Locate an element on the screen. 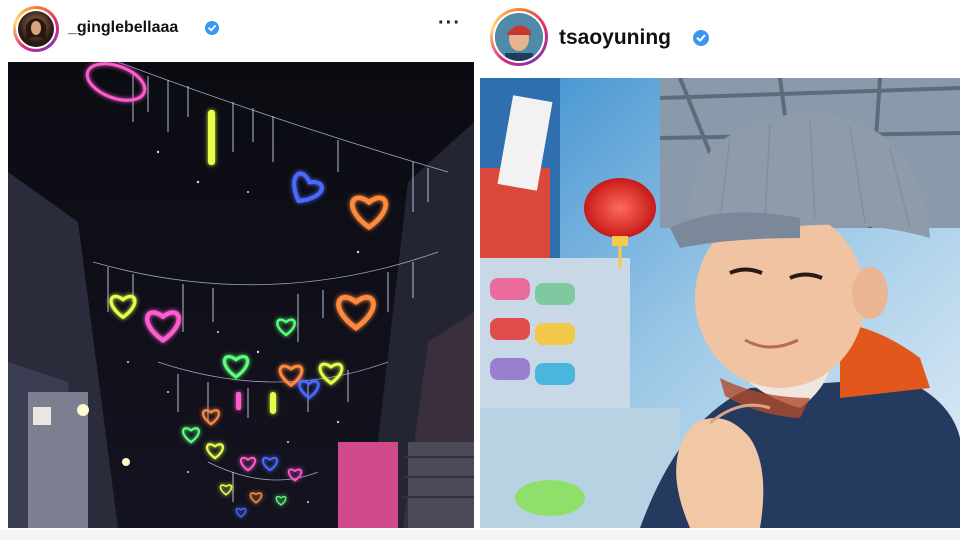 The height and width of the screenshot is (540, 960). post-header: tsaoyuning is located at coordinates (720, 33).